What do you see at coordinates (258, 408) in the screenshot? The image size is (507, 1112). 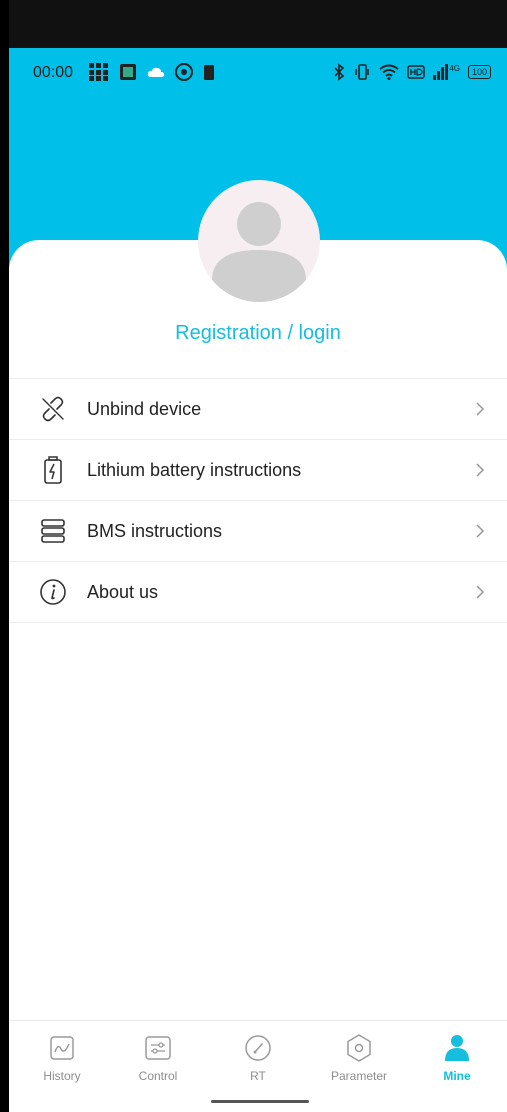 I see `menu-item-unbind-device: Unbind device` at bounding box center [258, 408].